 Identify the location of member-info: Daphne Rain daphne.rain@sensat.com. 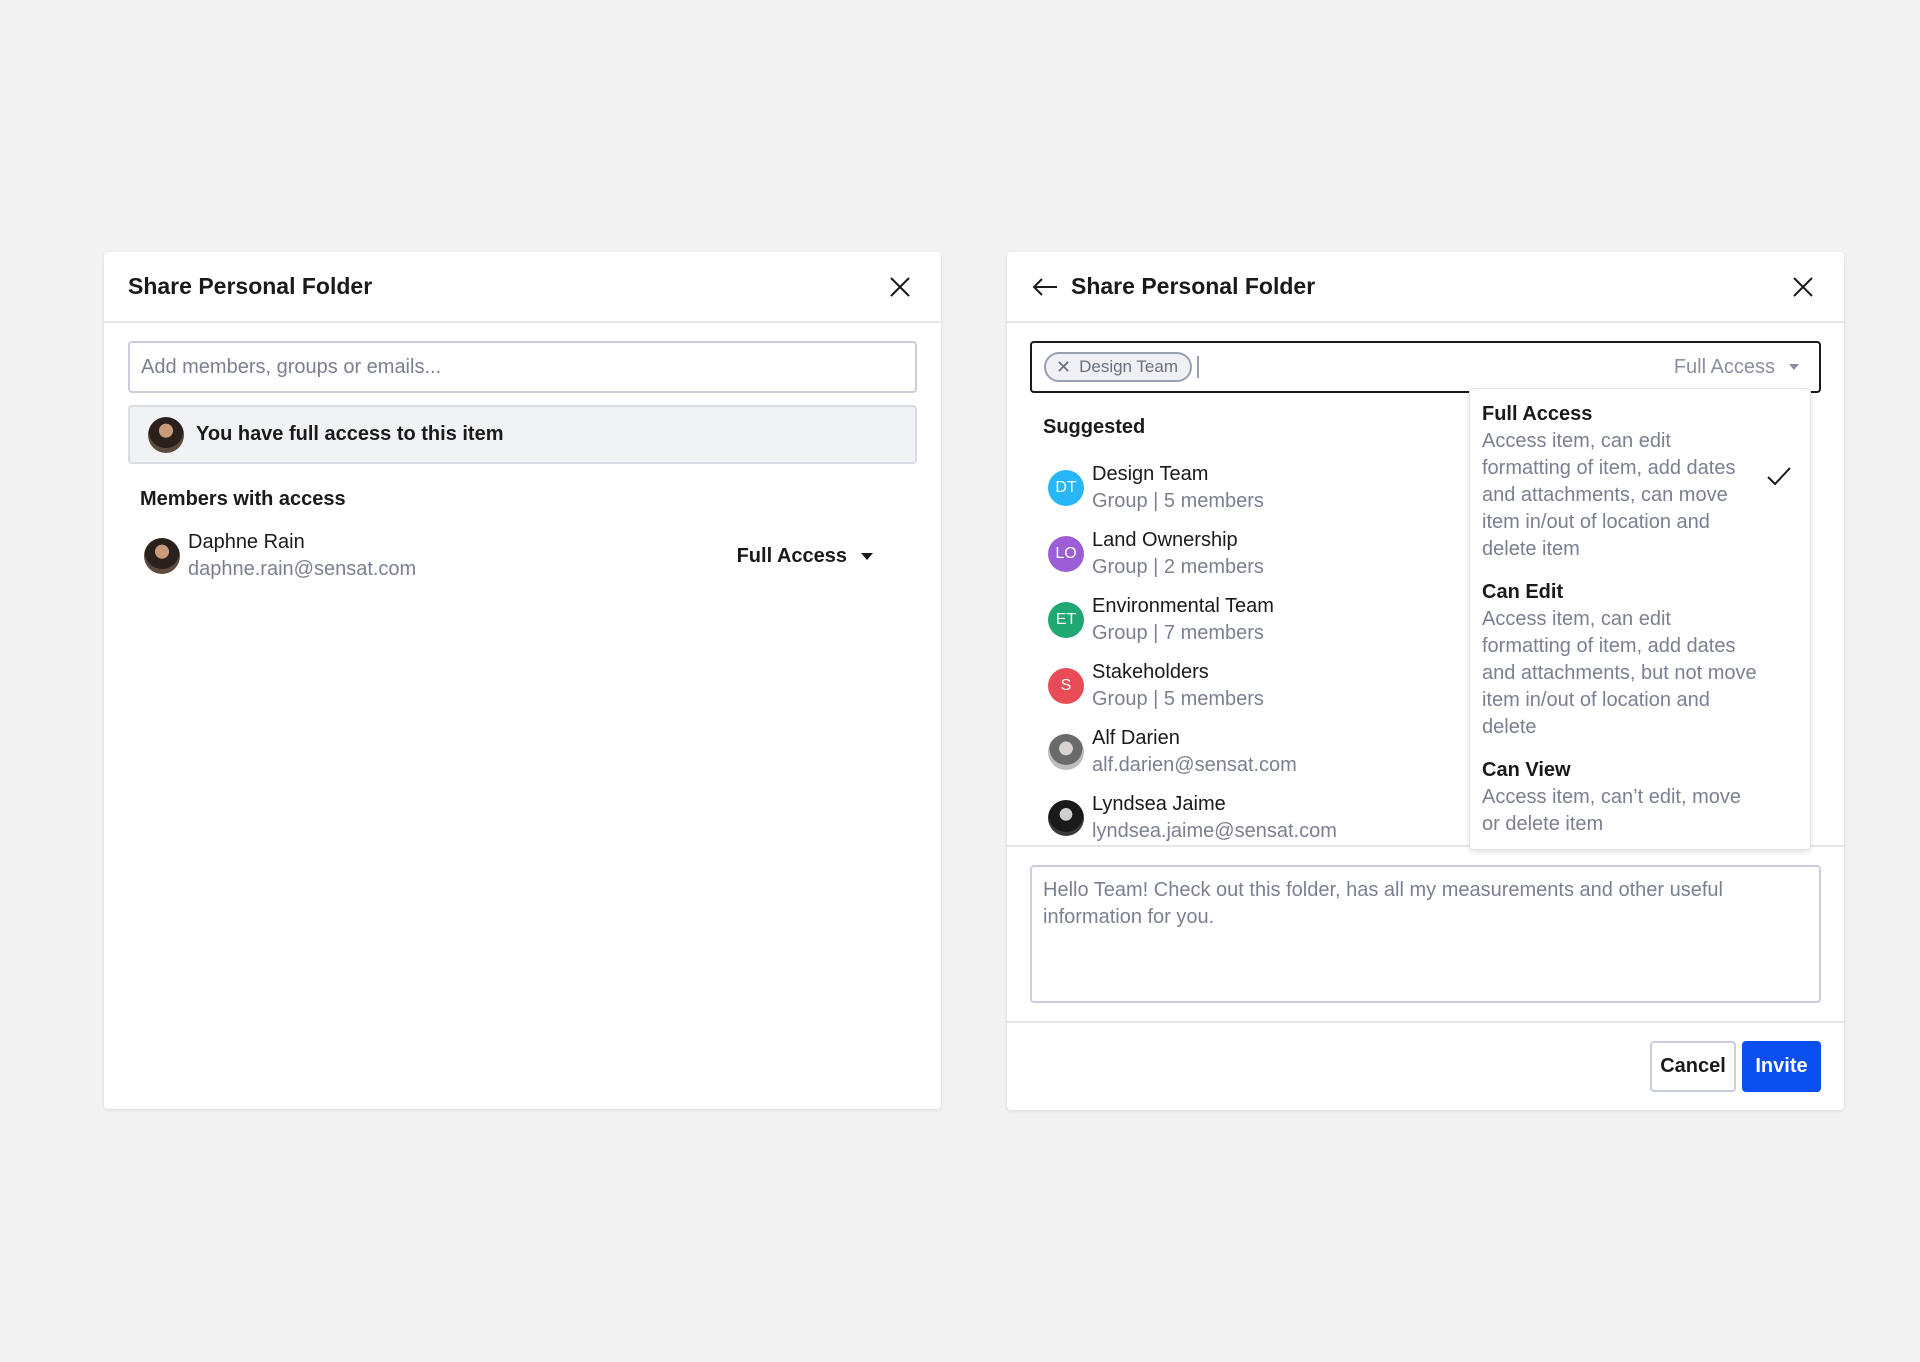
(302, 556).